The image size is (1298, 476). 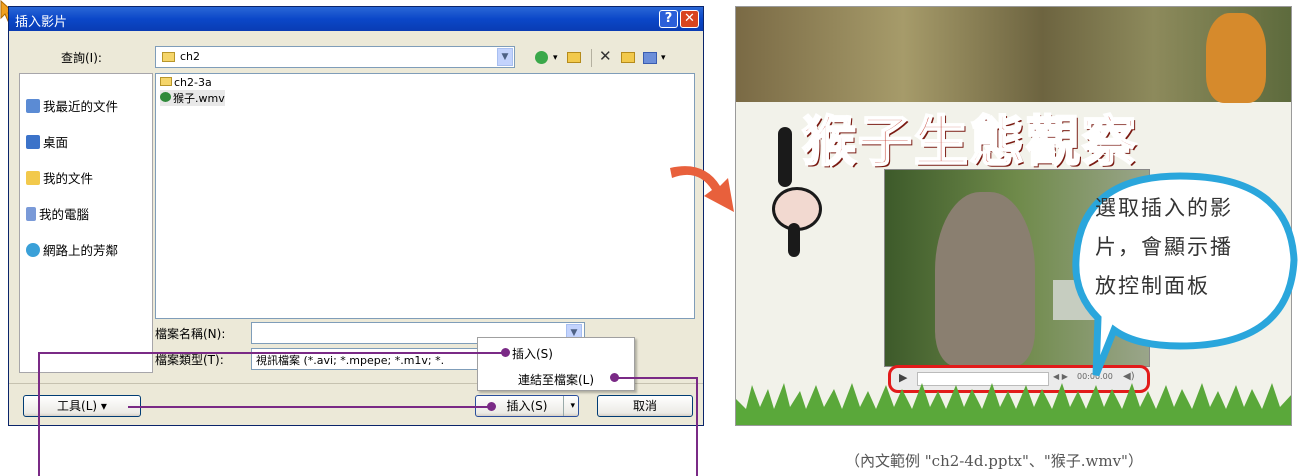 I want to click on place-my-computer: 我的電腦, so click(x=57, y=213).